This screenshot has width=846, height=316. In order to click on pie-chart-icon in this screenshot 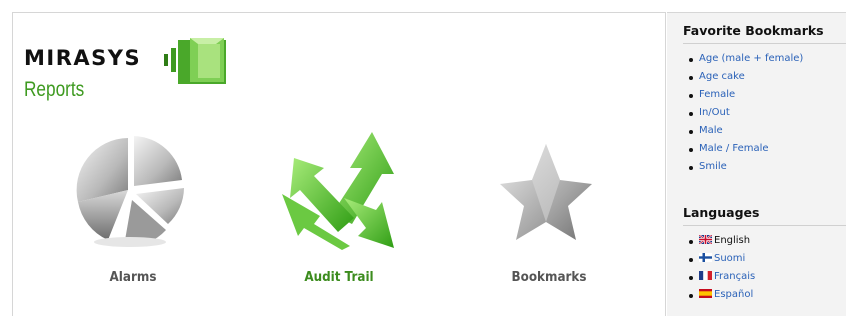, I will do `click(130, 191)`.